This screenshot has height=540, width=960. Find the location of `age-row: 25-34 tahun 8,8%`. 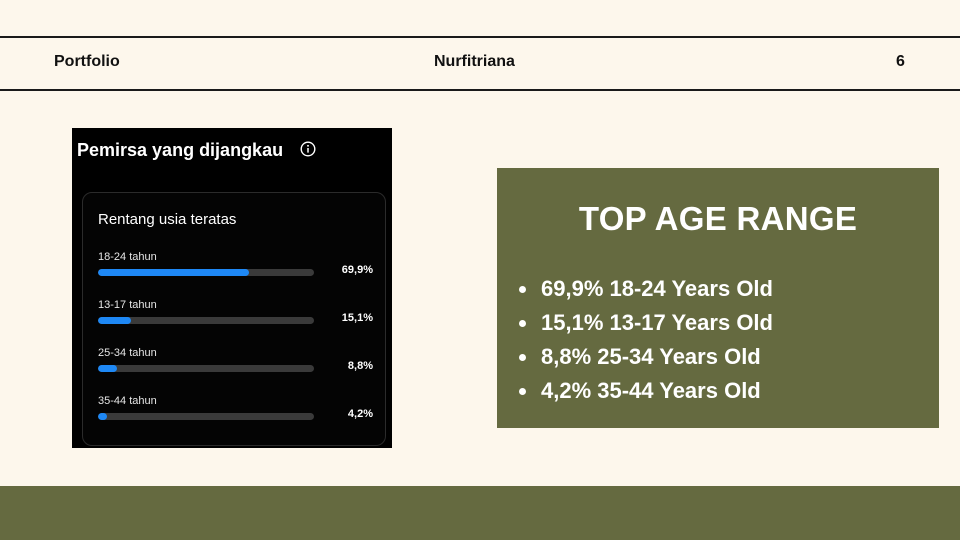

age-row: 25-34 tahun 8,8% is located at coordinates (235, 367).